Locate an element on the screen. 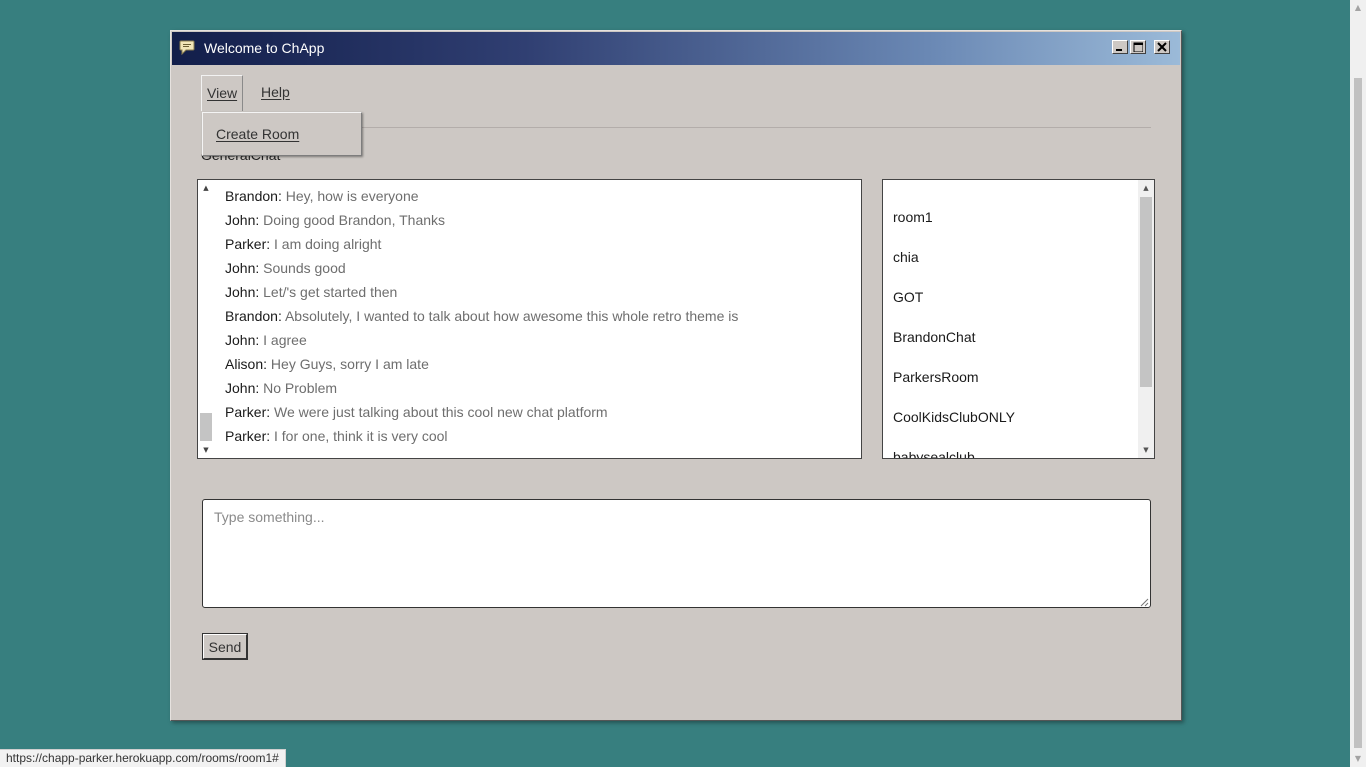 This screenshot has height=767, width=1366. rooms-scroll-down-icon: ▼ is located at coordinates (1146, 450).